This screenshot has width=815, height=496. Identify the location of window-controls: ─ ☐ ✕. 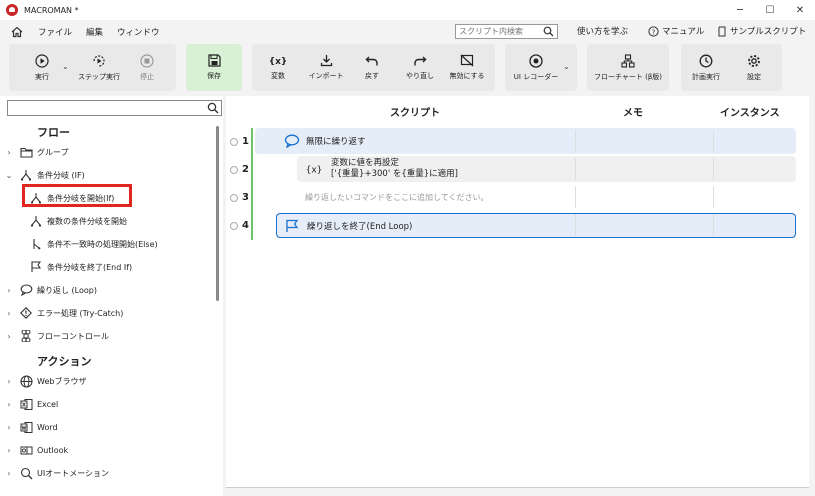
(770, 10).